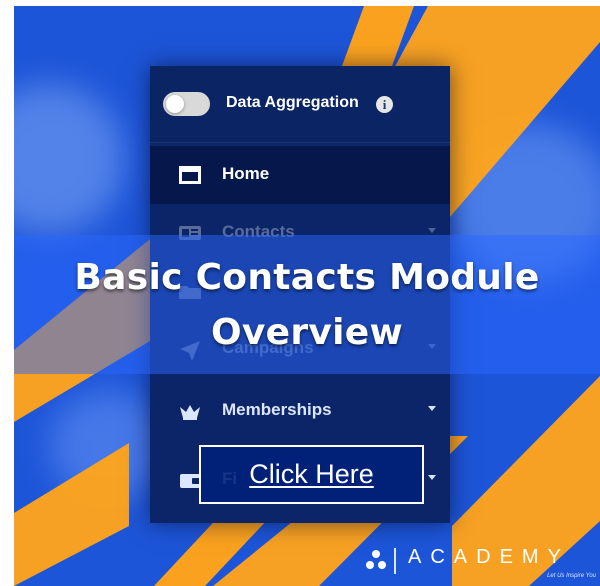  Describe the element at coordinates (307, 332) in the screenshot. I see `headline-line-2: Overview` at that location.